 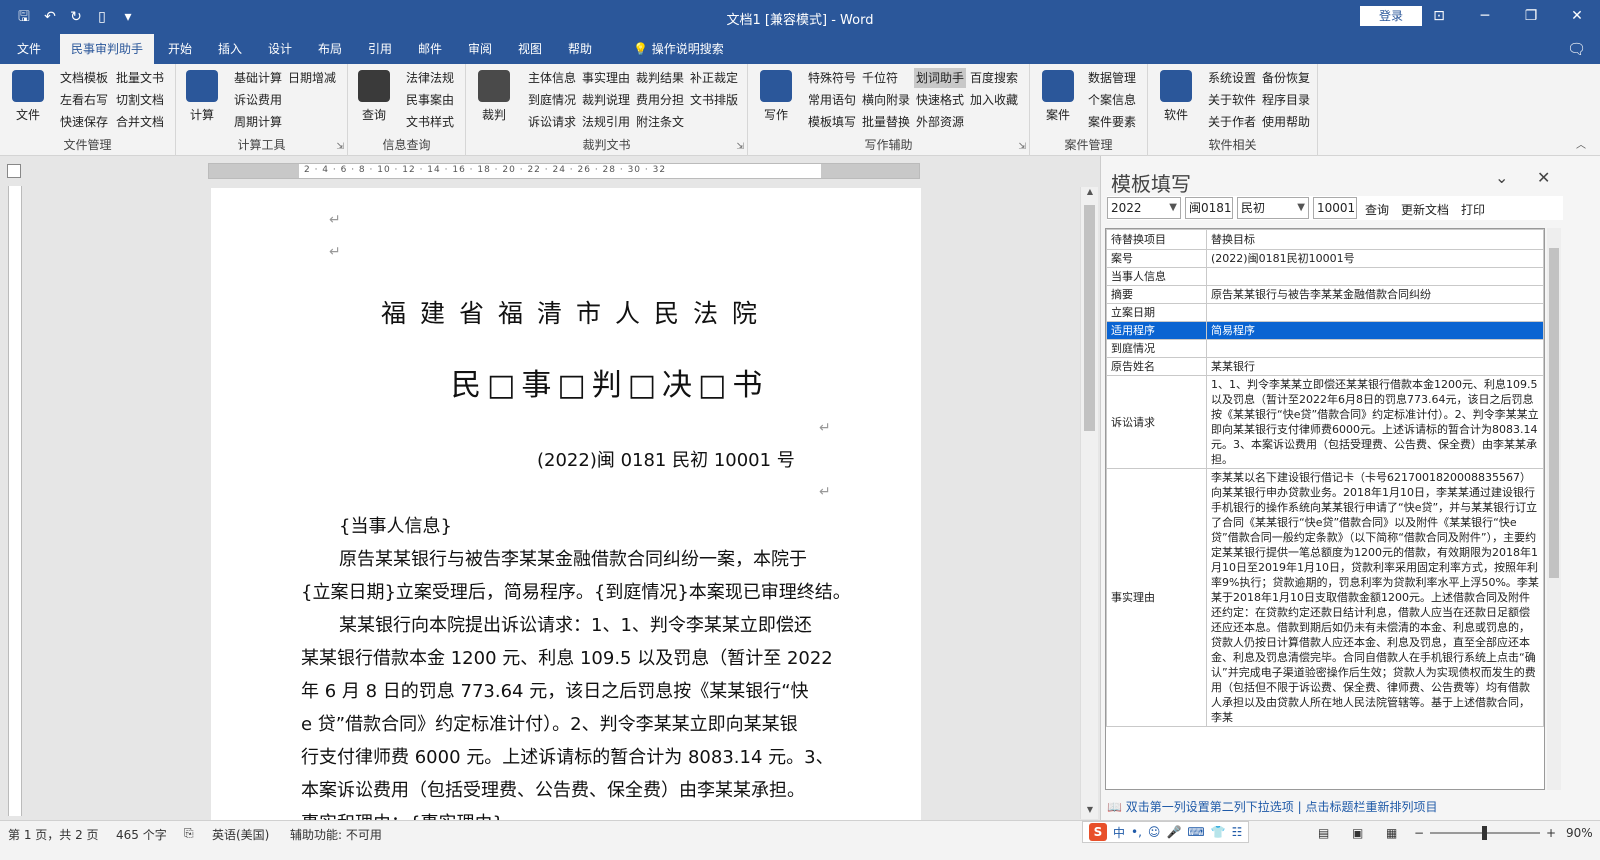 I want to click on year-select: 2022 ▼, so click(x=1144, y=208).